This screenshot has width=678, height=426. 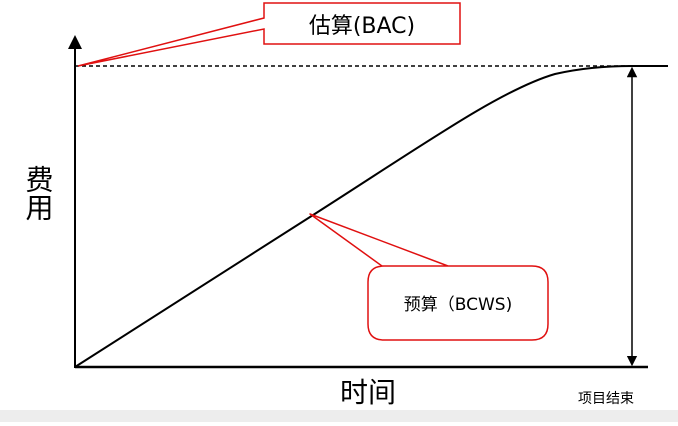 I want to click on bac-callout-text: 估算(BAC), so click(x=362, y=26).